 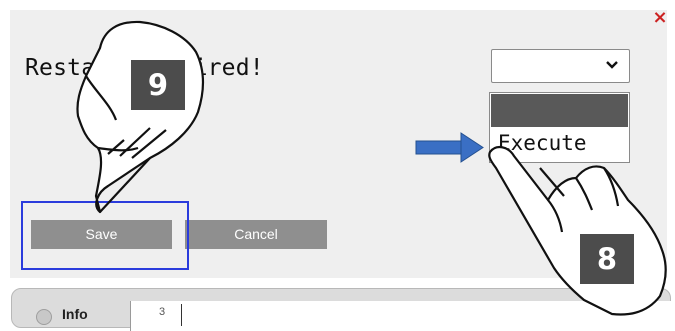 What do you see at coordinates (449, 147) in the screenshot?
I see `right-arrow-icon` at bounding box center [449, 147].